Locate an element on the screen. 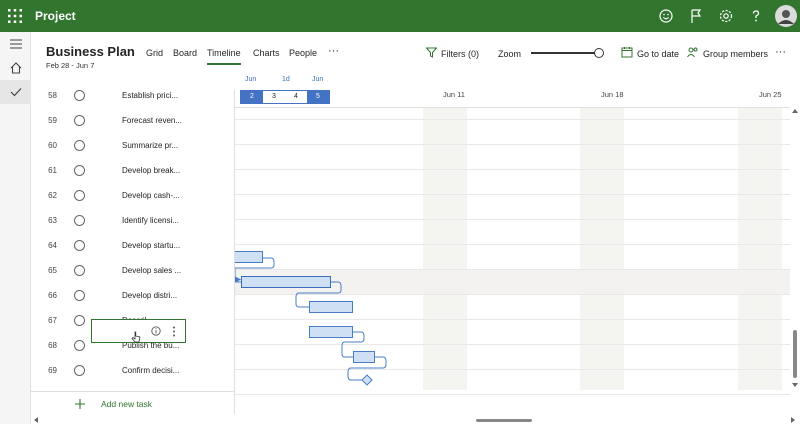 The width and height of the screenshot is (800, 424). go-to-date-button: Go to date is located at coordinates (658, 54).